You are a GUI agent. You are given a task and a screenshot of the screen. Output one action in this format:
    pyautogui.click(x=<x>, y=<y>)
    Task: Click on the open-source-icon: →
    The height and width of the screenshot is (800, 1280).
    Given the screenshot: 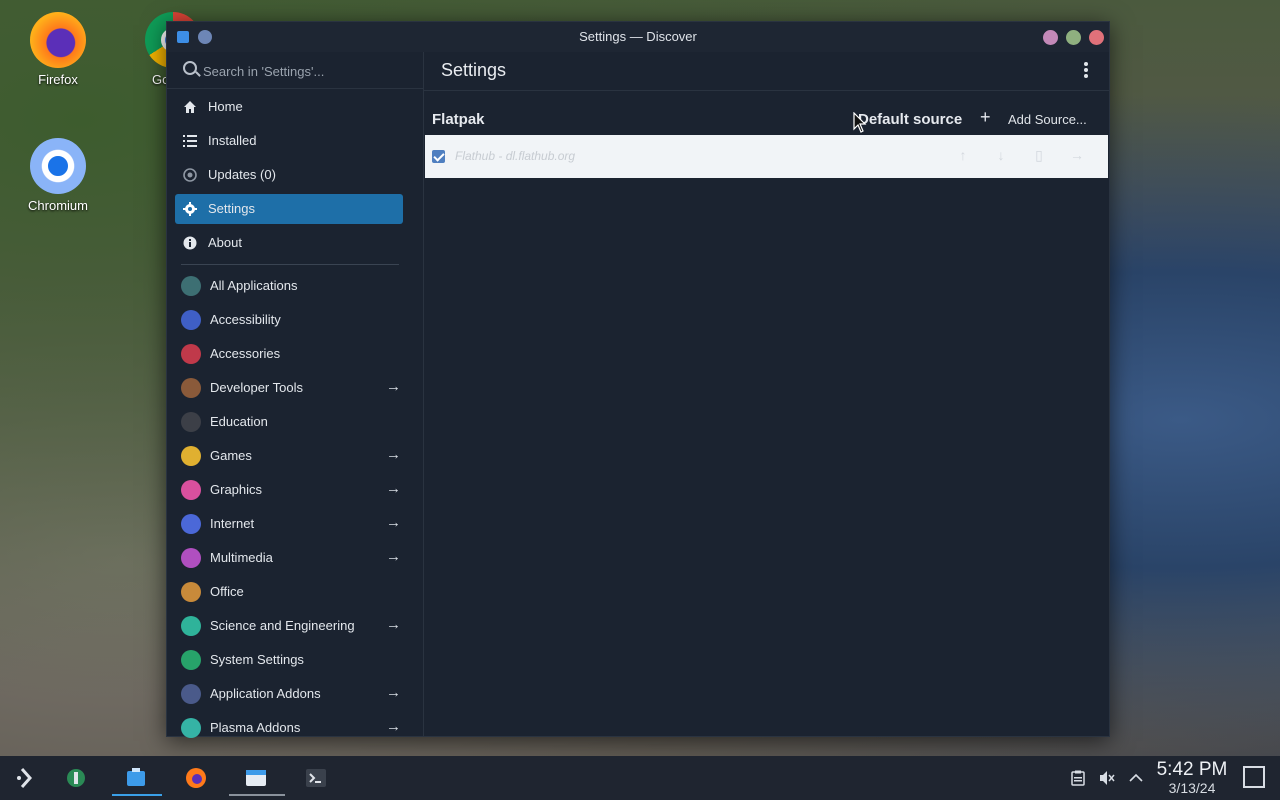 What is the action you would take?
    pyautogui.click(x=1077, y=155)
    